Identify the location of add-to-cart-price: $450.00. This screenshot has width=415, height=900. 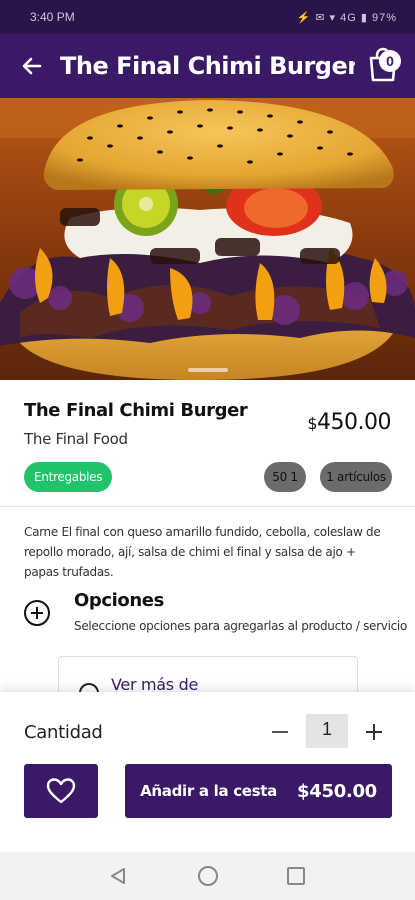
(337, 791).